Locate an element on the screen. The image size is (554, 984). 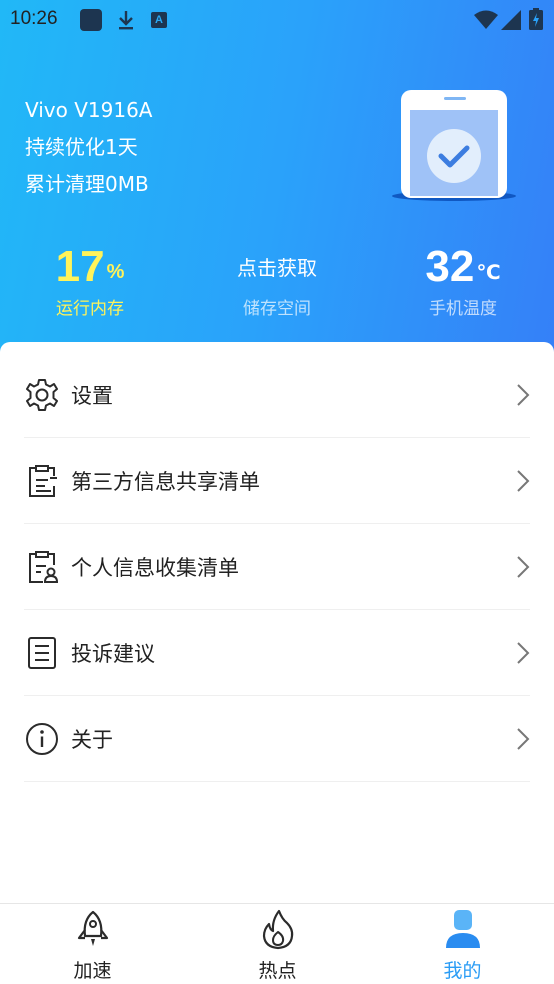
nav-tab-boost: 加速 is located at coordinates (92, 944).